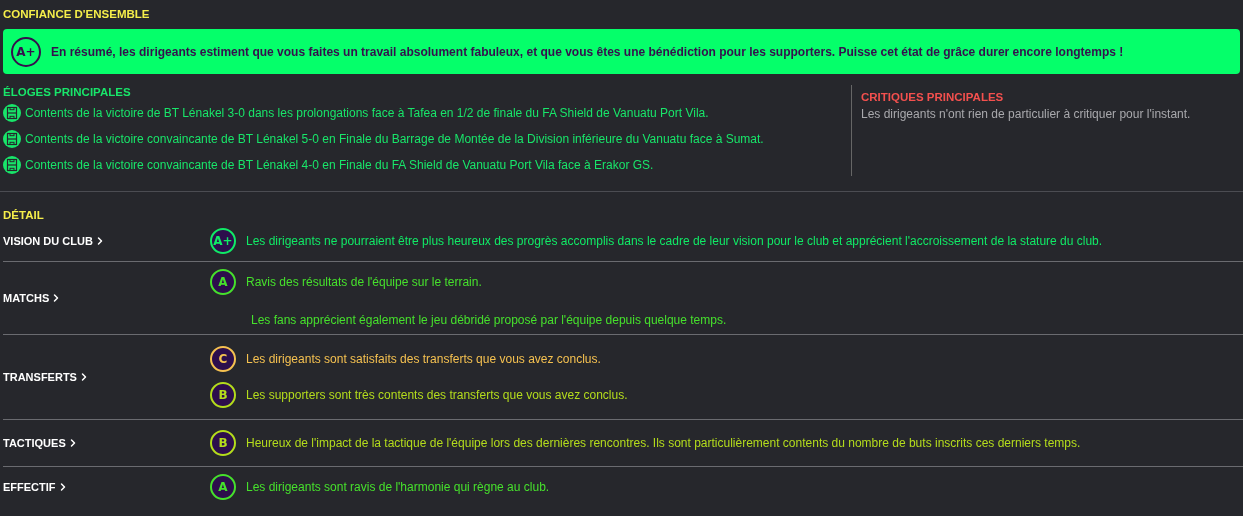 This screenshot has width=1243, height=516. What do you see at coordinates (339, 165) in the screenshot?
I see `praise-item: Contents de la victoire convaincante de BT Lénakel 4-0 en Finale du FA Shield de Vanuatu Port Vila face à Erakor GS.` at bounding box center [339, 165].